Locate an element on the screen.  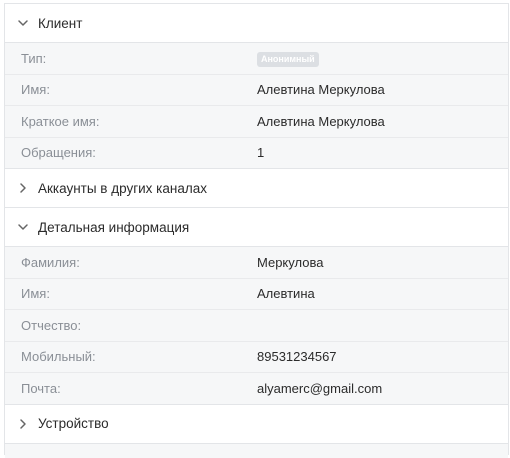
section-header-details: Детальная информация is located at coordinates (256, 227).